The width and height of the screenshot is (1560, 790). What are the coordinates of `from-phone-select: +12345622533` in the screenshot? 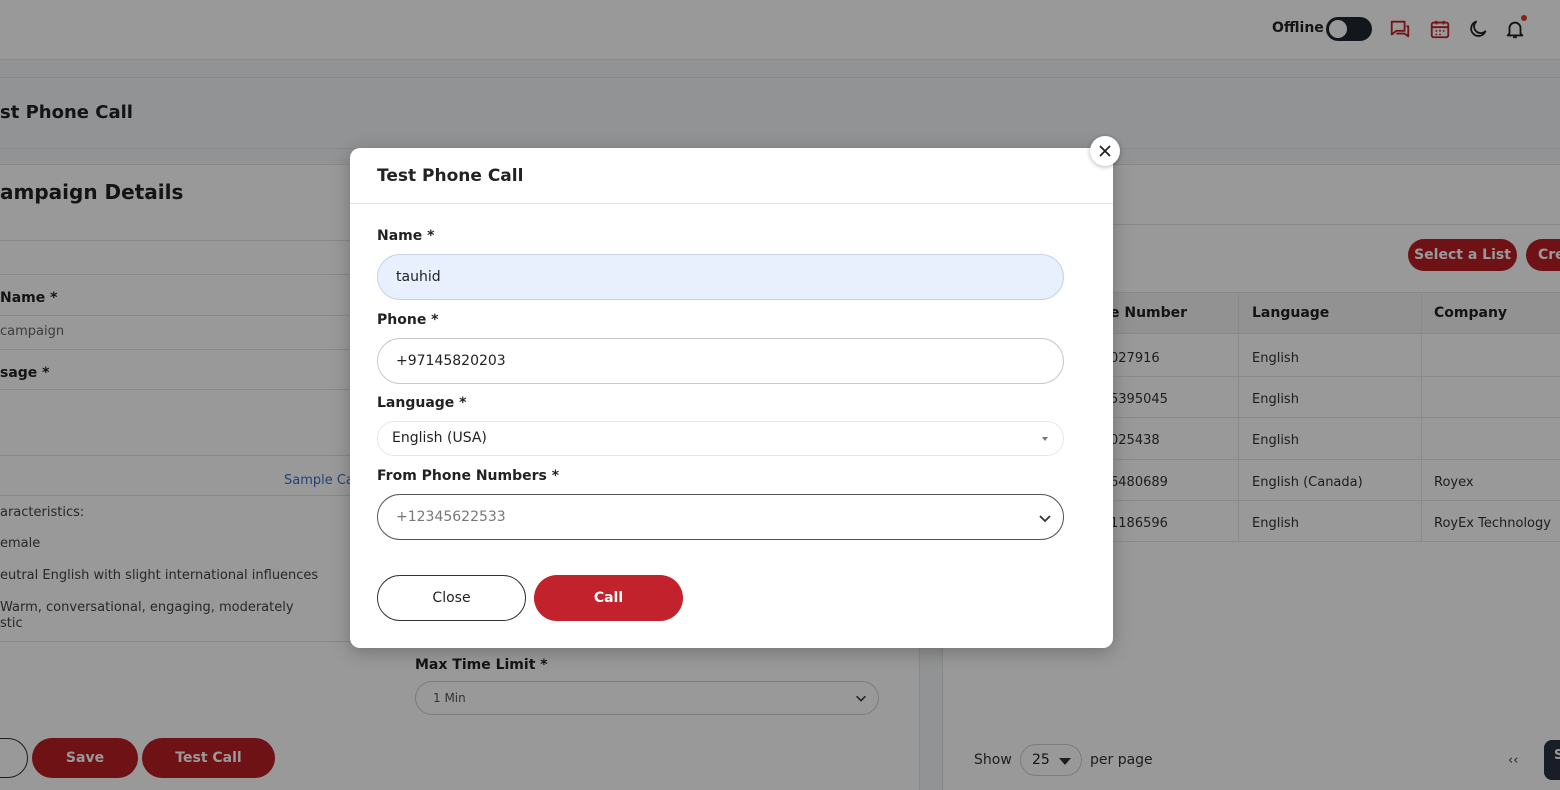 It's located at (720, 517).